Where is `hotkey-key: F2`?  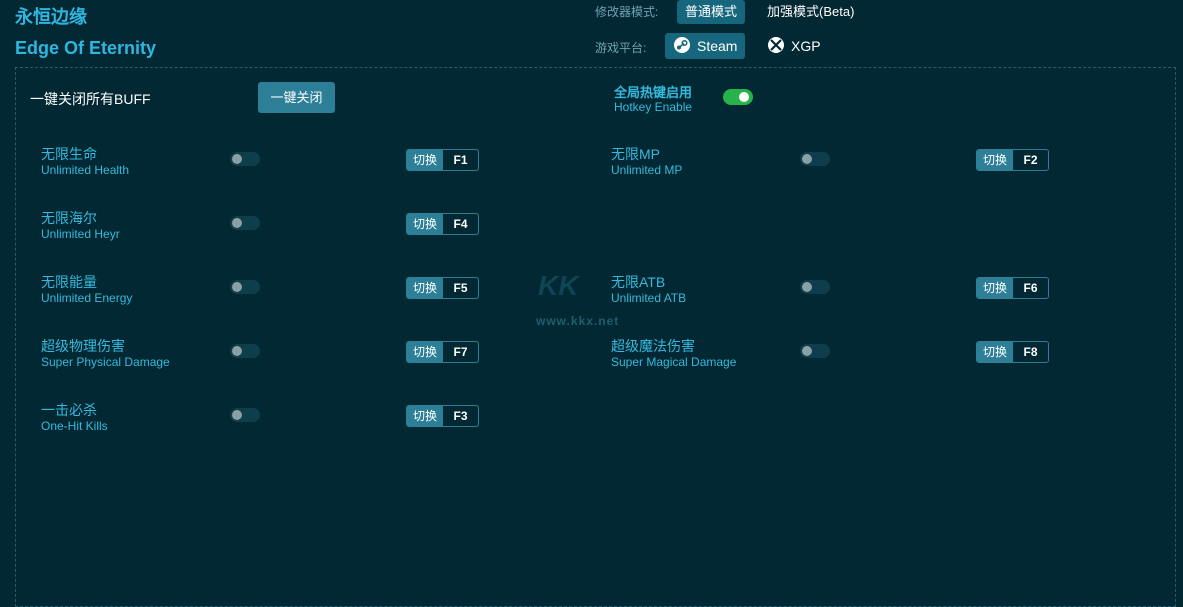 hotkey-key: F2 is located at coordinates (1030, 160).